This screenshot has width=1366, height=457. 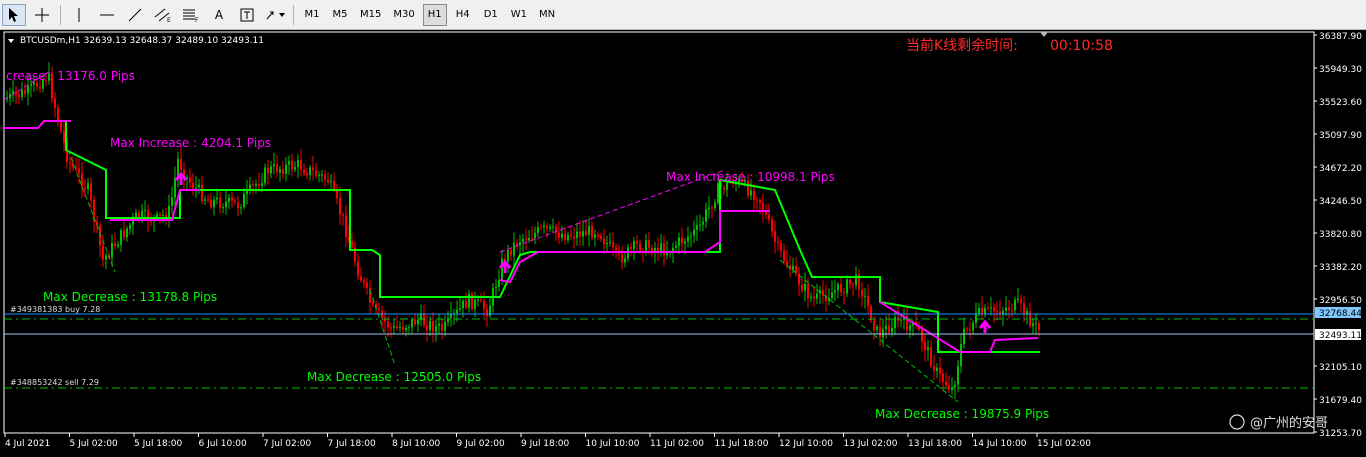 I want to click on text-label-icon, so click(x=247, y=15).